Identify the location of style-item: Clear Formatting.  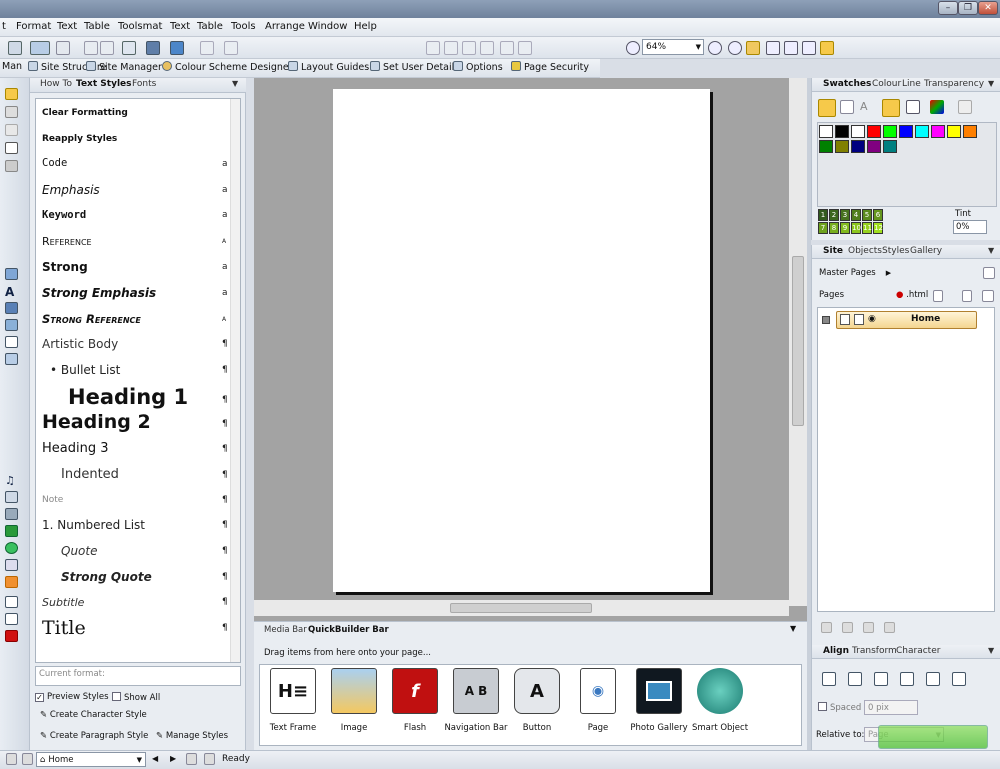
(129, 113).